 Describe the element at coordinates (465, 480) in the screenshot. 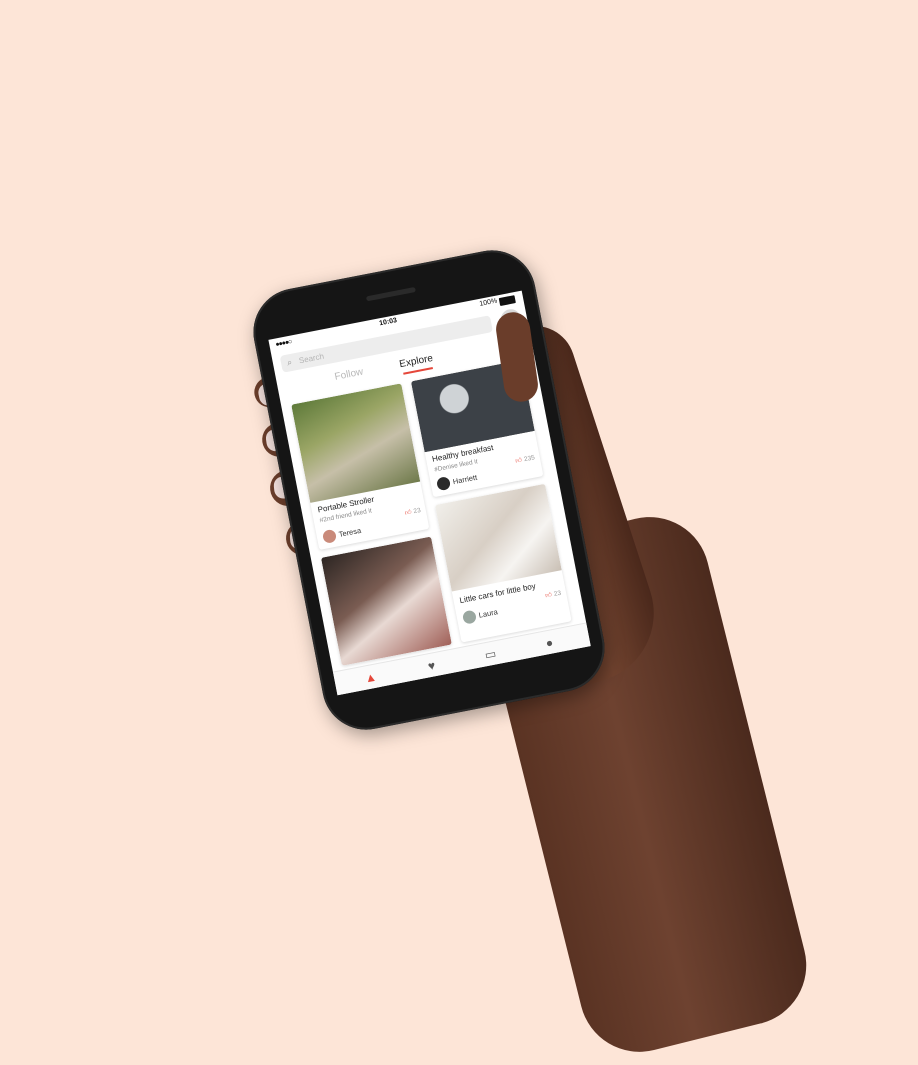

I see `card-username: Harriett` at that location.